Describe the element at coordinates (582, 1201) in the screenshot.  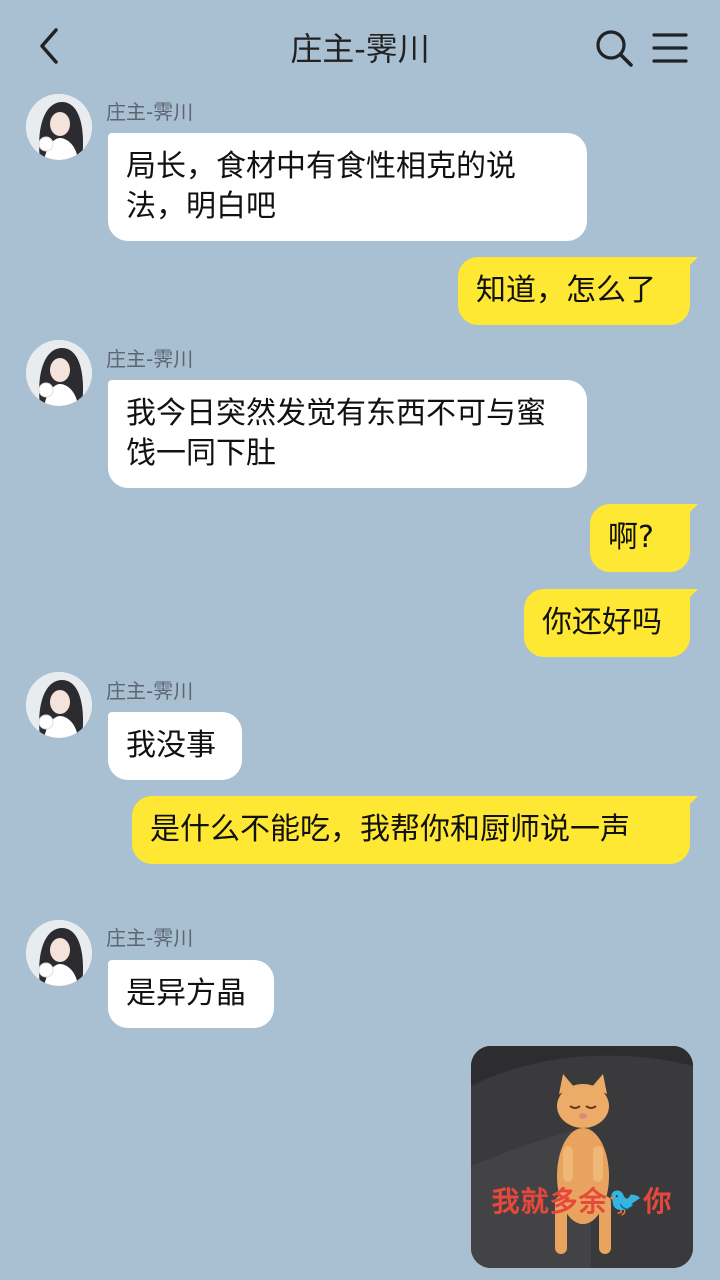
I see `sticker-caption: 我就多余🐦你` at that location.